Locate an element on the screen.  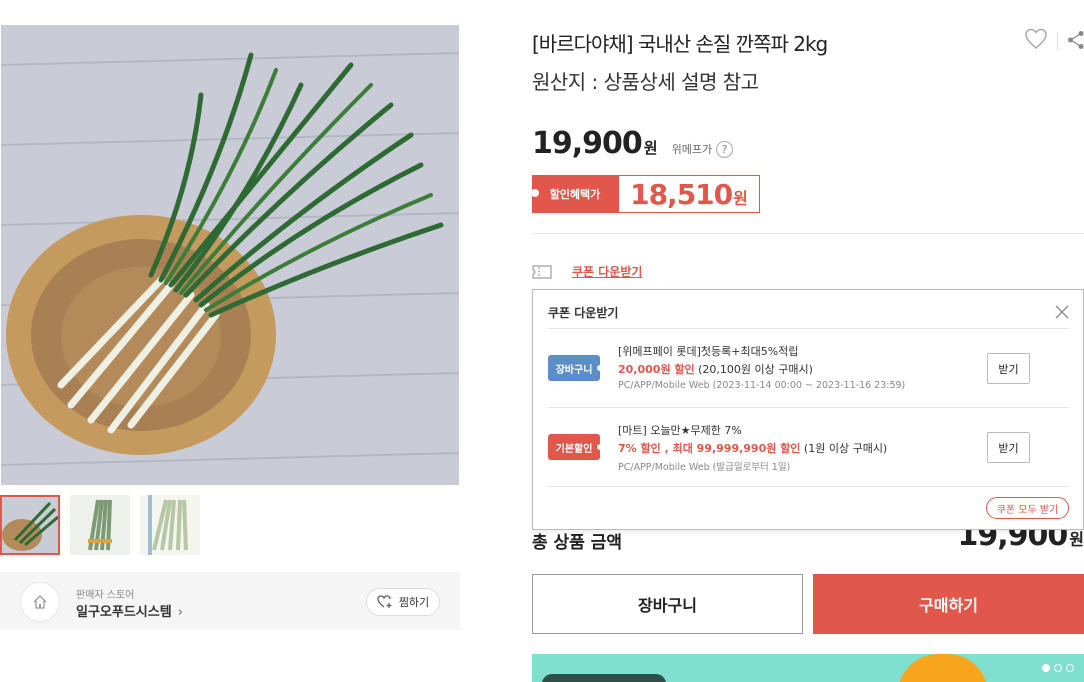
seller-name-link: 일구오푸드시스템 › is located at coordinates (129, 610).